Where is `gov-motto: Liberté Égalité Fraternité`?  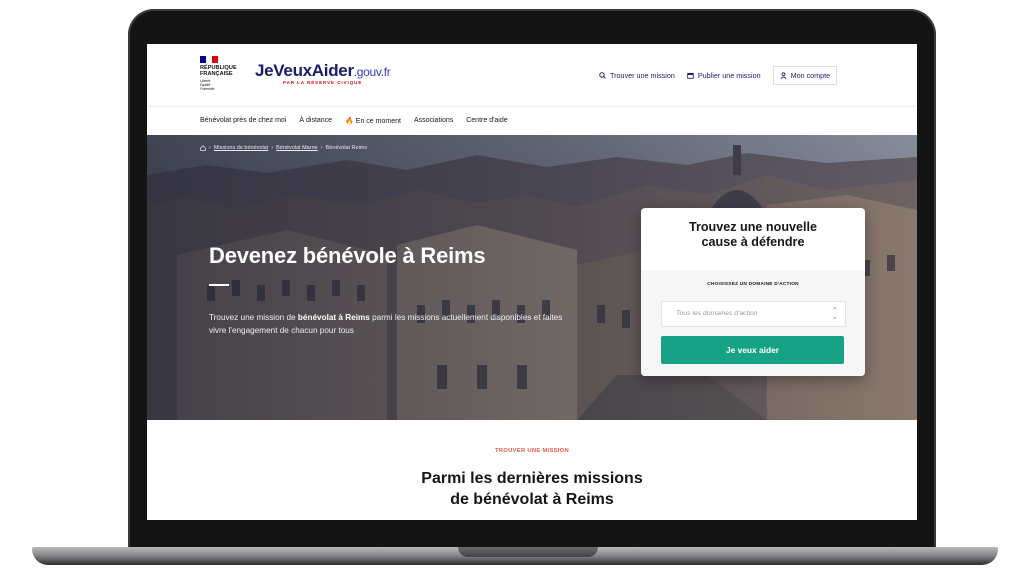 gov-motto: Liberté Égalité Fraternité is located at coordinates (207, 85).